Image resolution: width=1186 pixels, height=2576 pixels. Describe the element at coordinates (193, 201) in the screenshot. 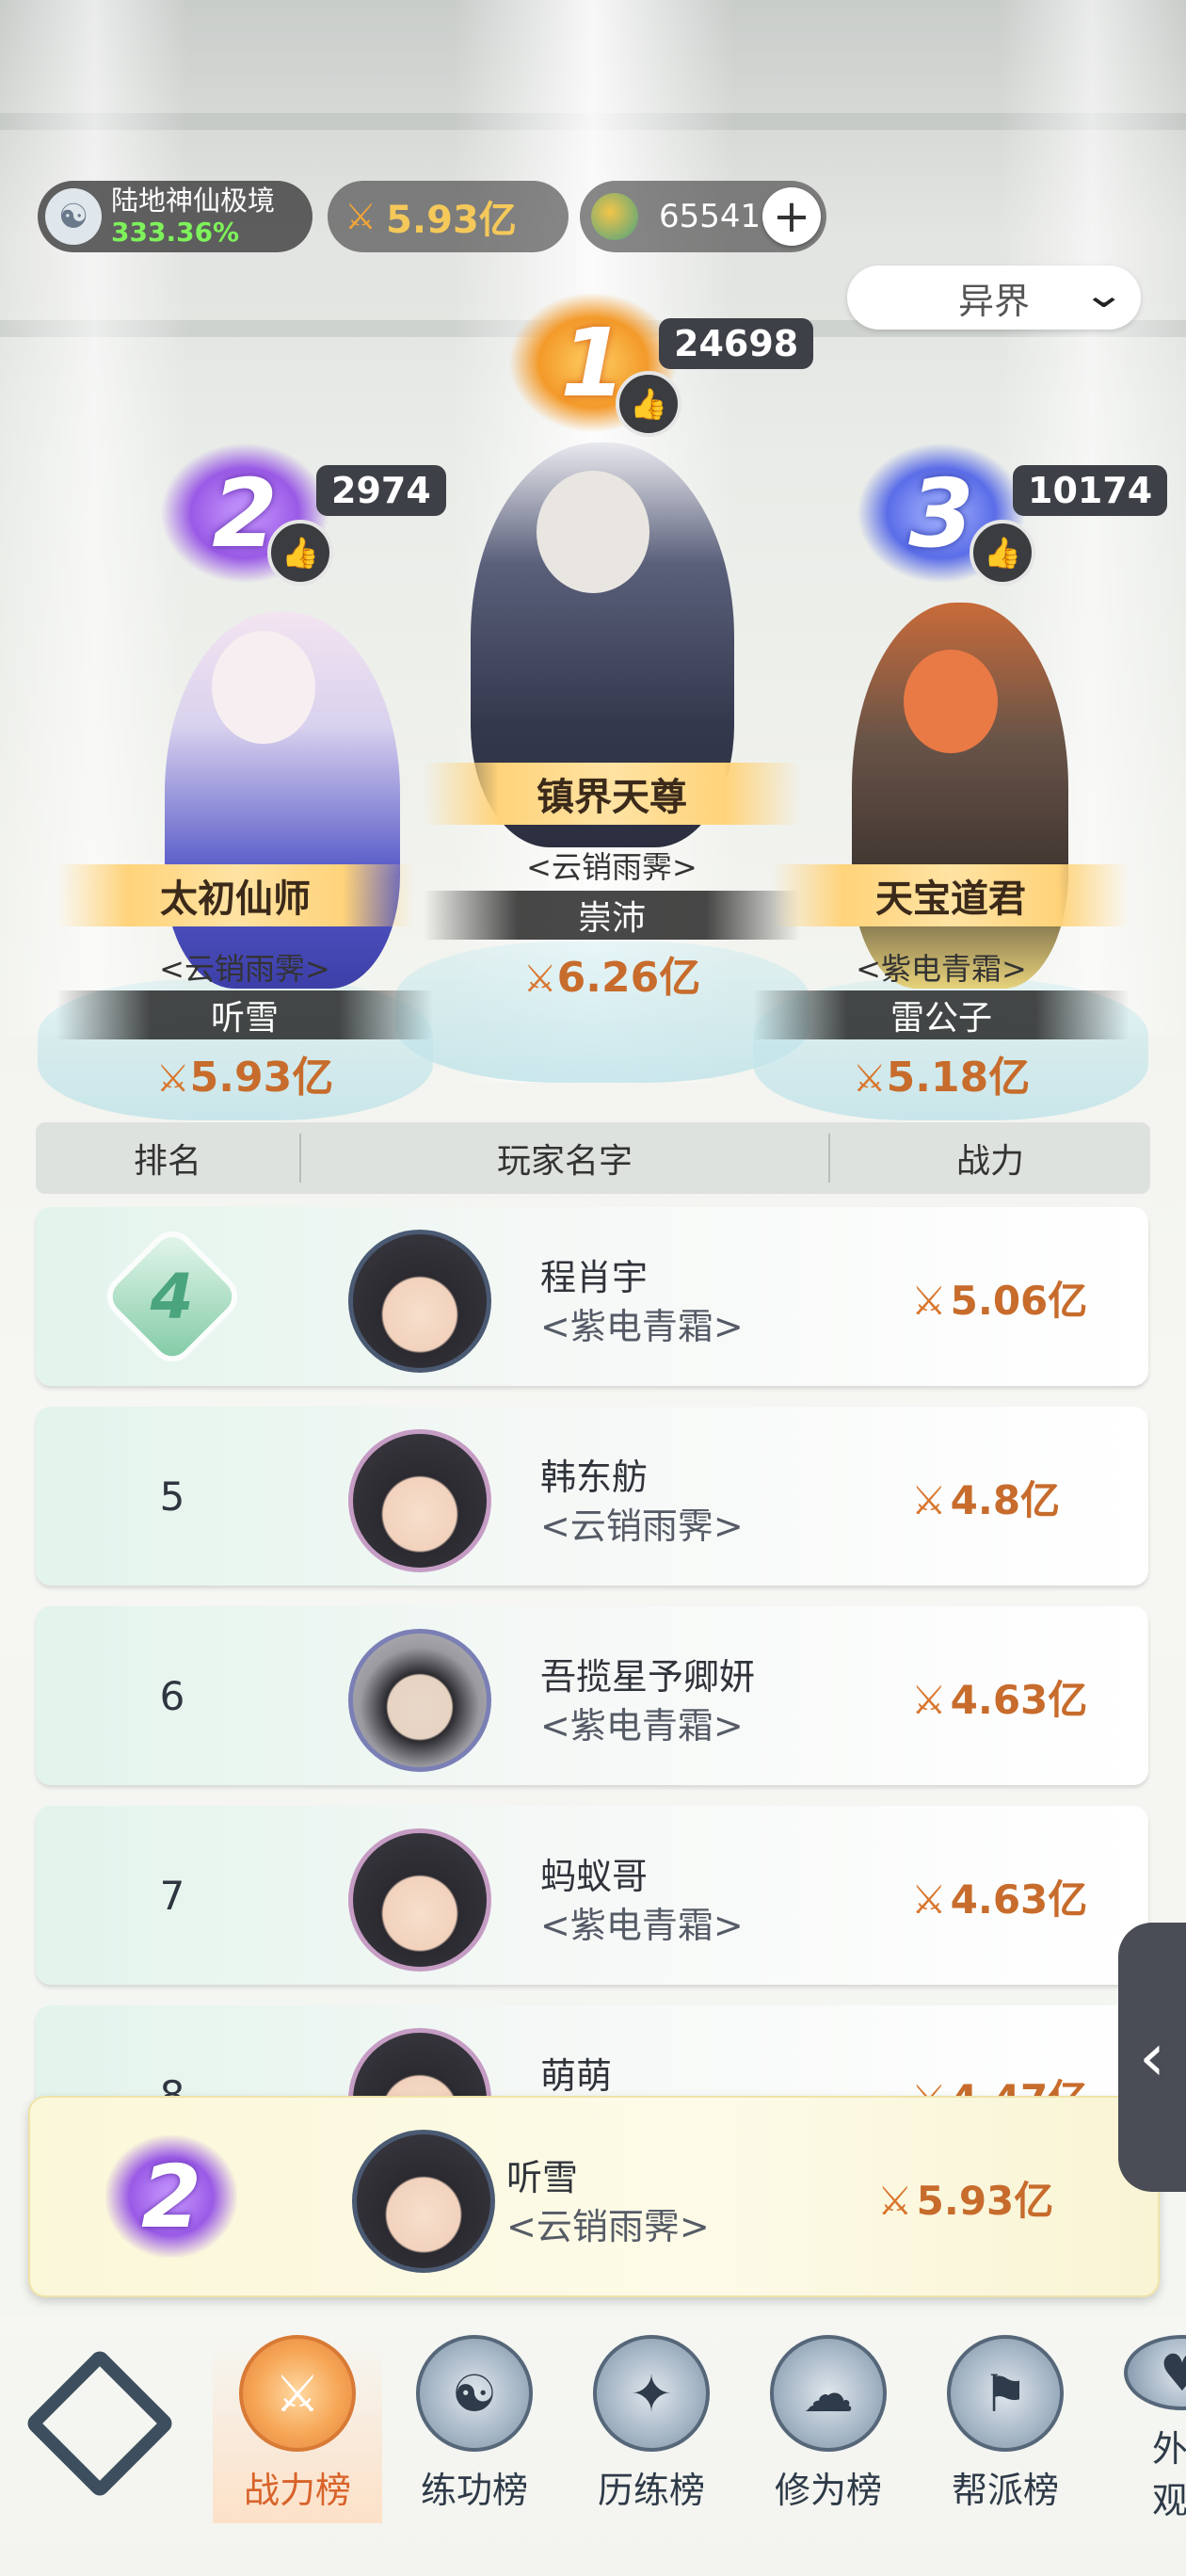

I see `realm-name: 陆地神仙极境` at that location.